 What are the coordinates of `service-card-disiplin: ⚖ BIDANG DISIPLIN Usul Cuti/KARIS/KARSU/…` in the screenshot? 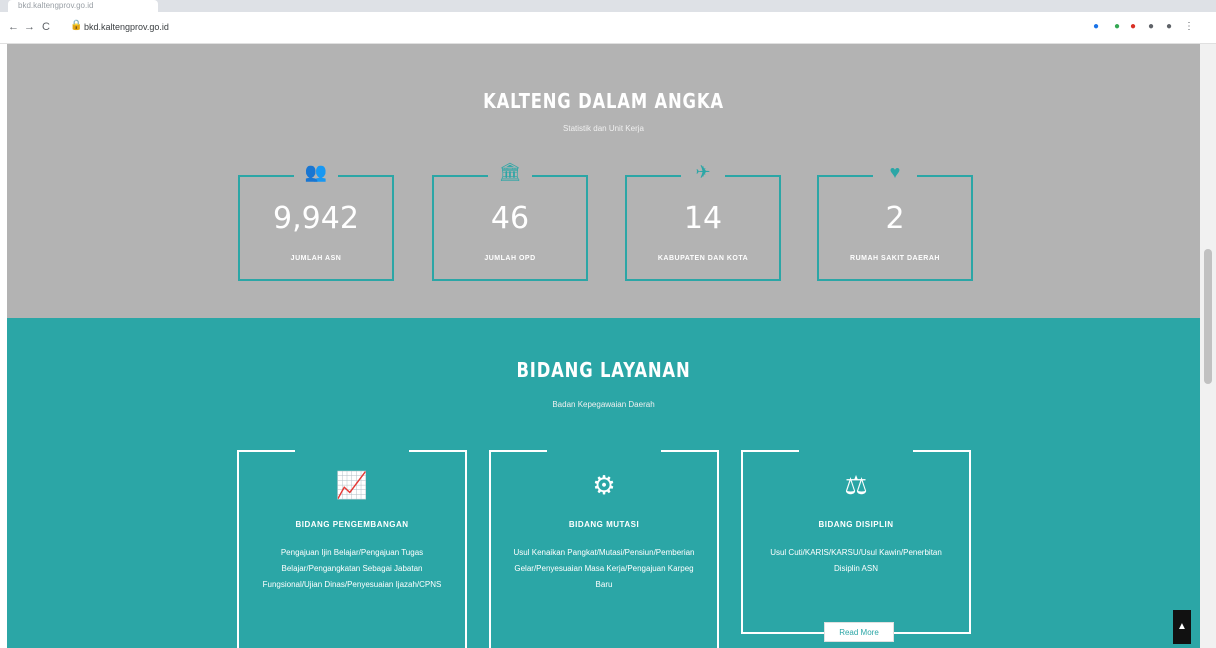 It's located at (856, 546).